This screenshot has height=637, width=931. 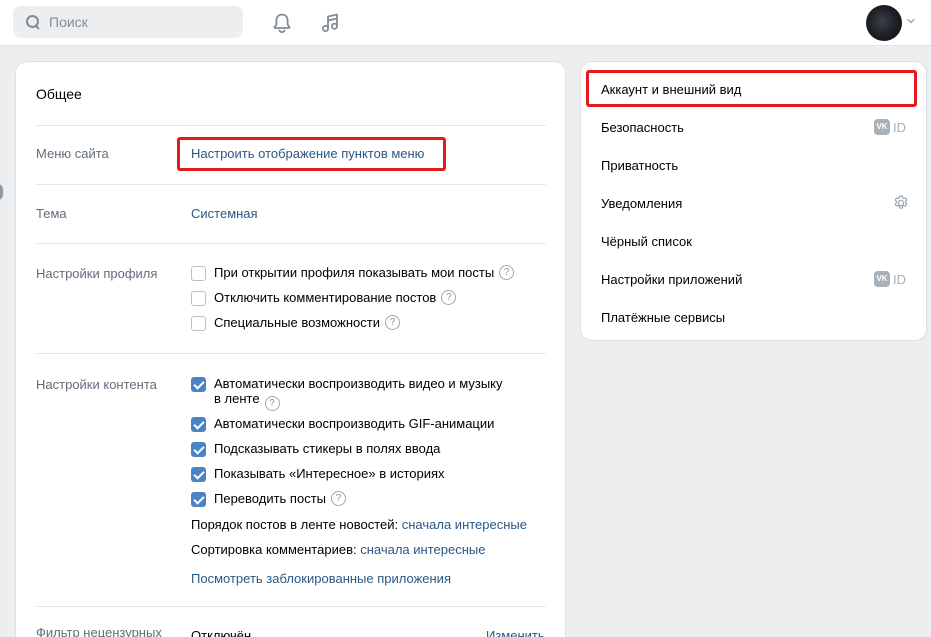 I want to click on avatar, so click(x=884, y=23).